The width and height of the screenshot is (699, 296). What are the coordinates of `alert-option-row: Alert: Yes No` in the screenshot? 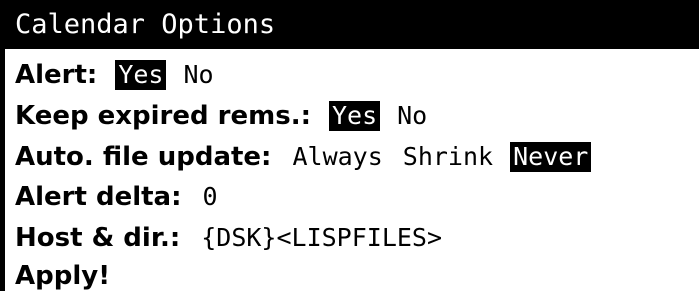 It's located at (123, 75).